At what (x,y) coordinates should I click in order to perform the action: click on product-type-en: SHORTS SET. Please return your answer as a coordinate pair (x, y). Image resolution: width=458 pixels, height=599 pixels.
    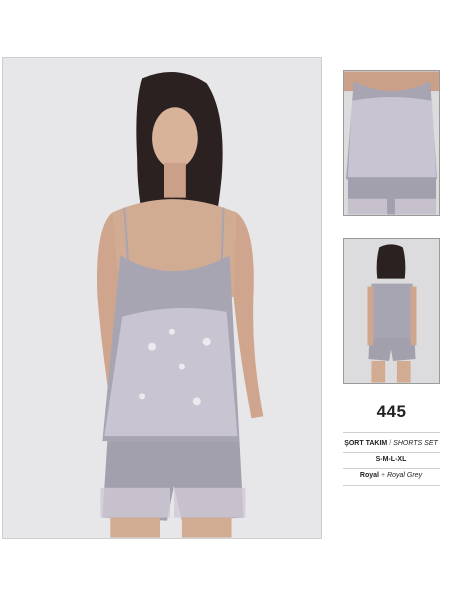
    Looking at the image, I should click on (415, 443).